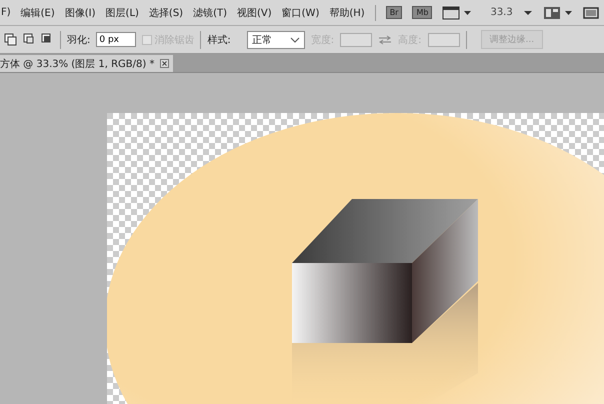 Image resolution: width=604 pixels, height=404 pixels. Describe the element at coordinates (37, 13) in the screenshot. I see `menu-item: 编辑(E)` at that location.